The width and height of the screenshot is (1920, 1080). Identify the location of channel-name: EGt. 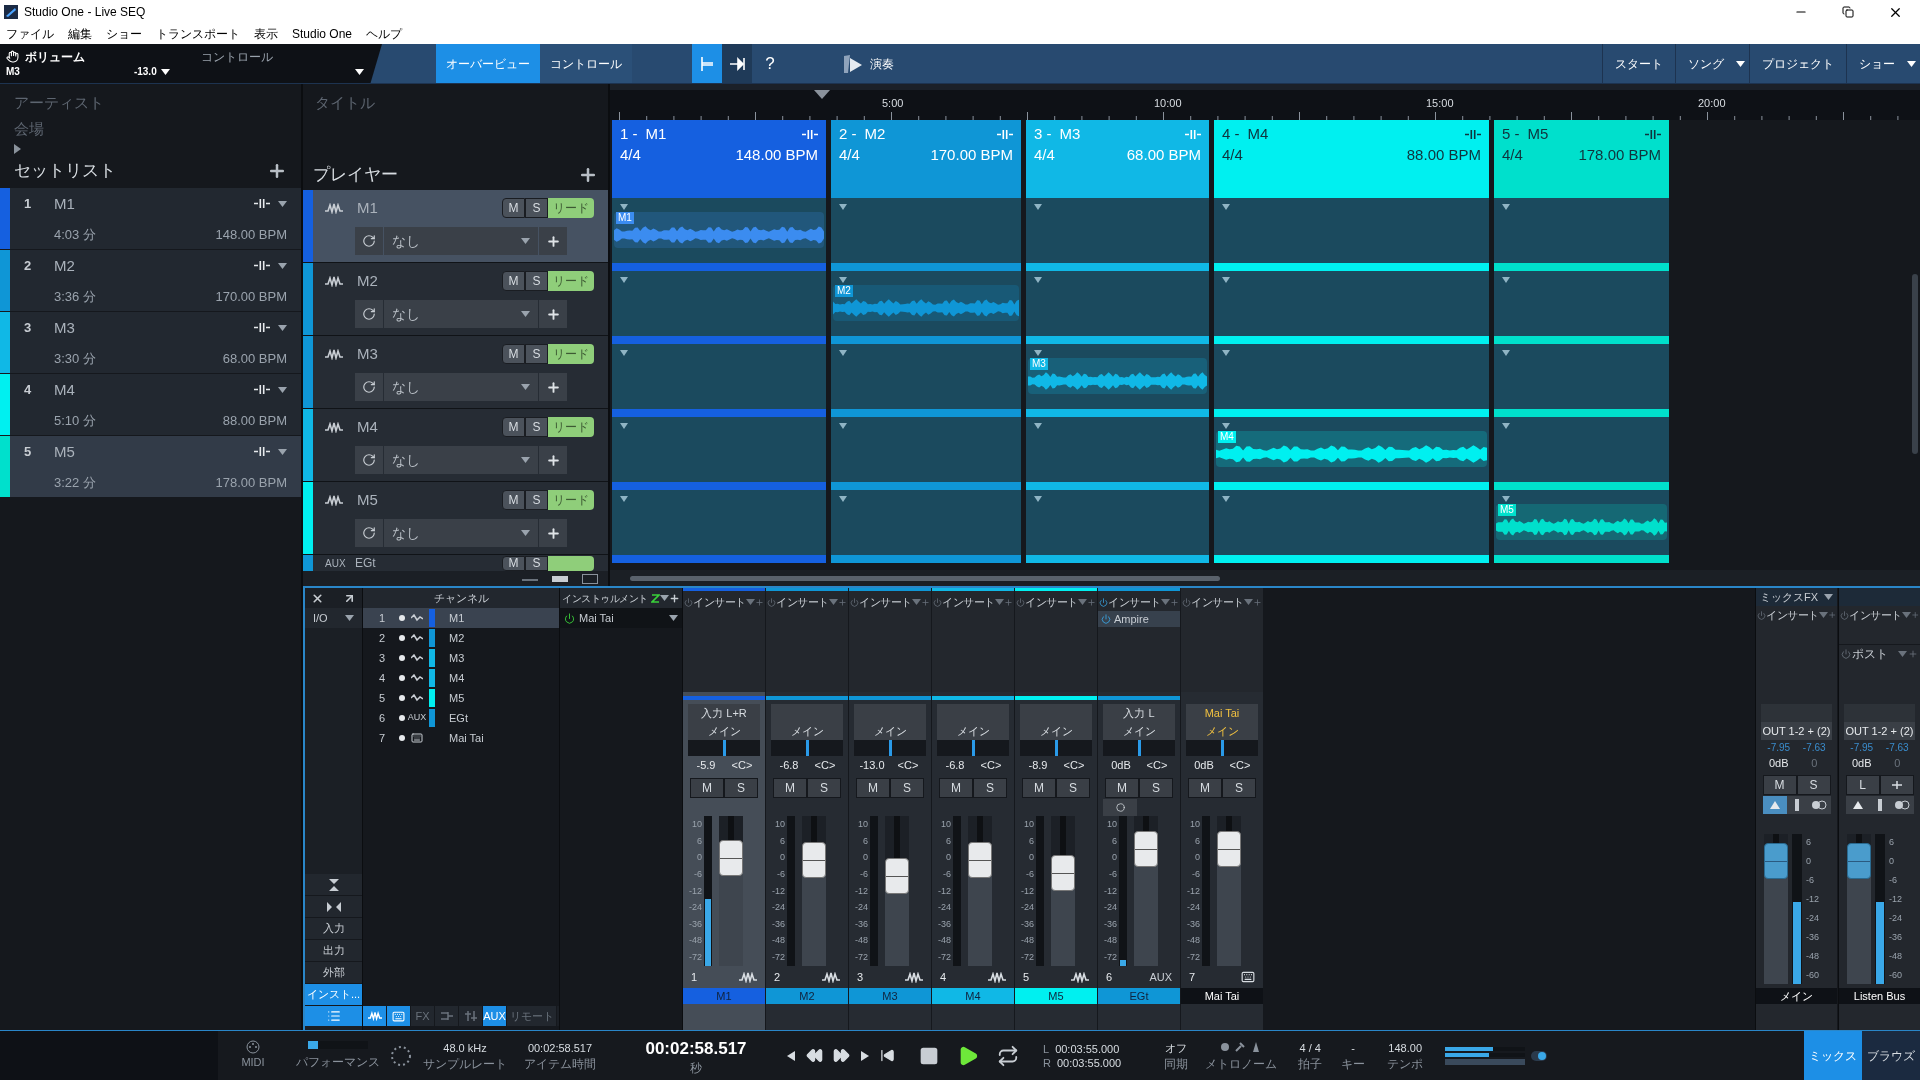
(1139, 996).